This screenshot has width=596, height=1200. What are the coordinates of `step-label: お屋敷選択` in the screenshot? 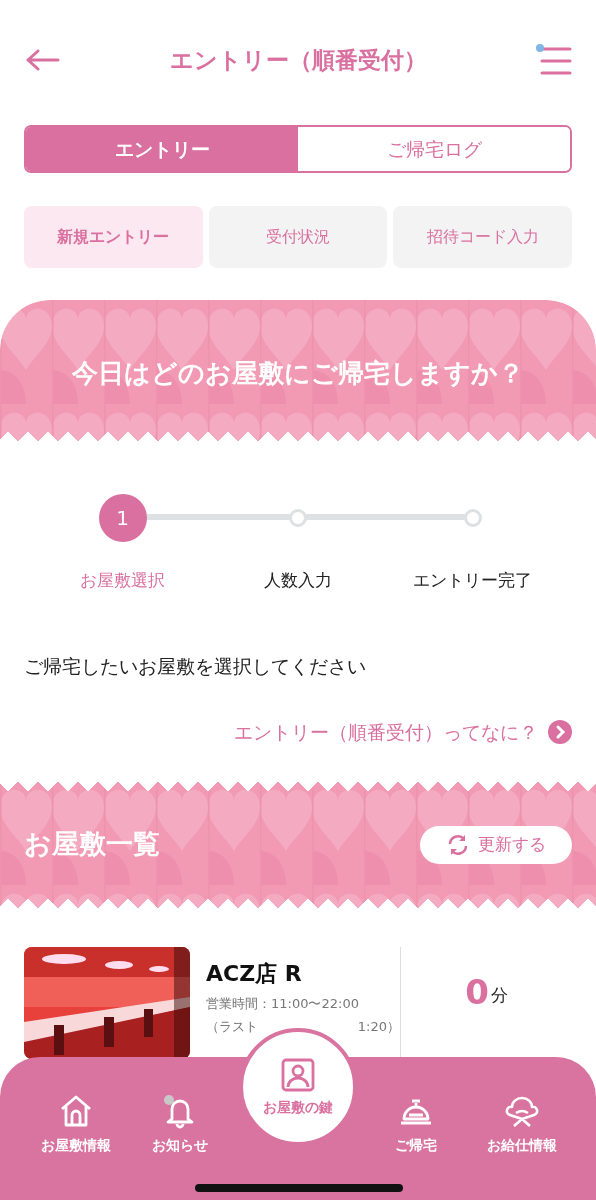 It's located at (122, 580).